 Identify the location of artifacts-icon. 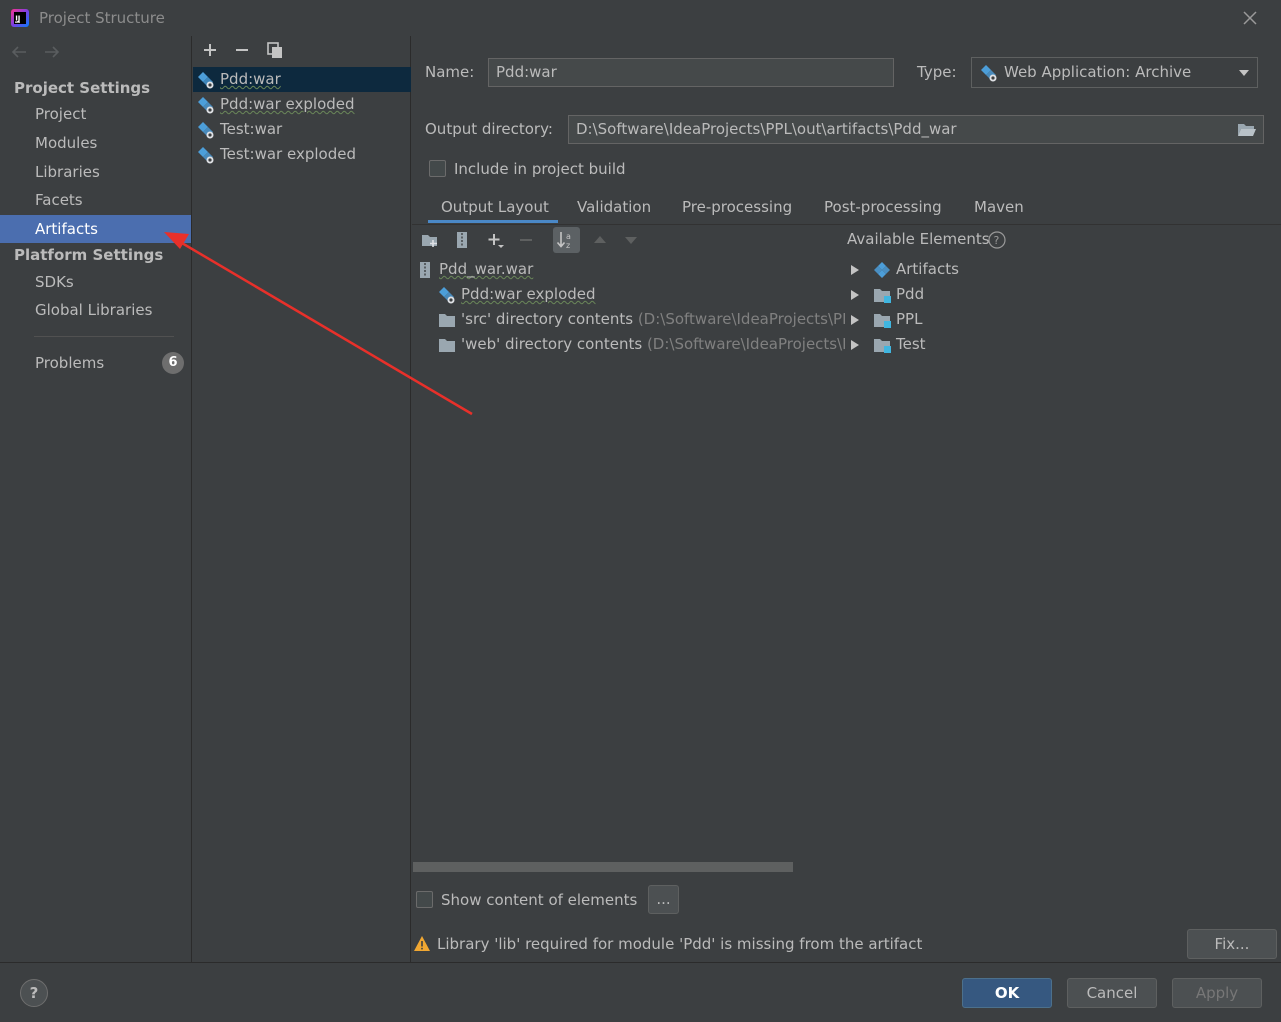
(882, 270).